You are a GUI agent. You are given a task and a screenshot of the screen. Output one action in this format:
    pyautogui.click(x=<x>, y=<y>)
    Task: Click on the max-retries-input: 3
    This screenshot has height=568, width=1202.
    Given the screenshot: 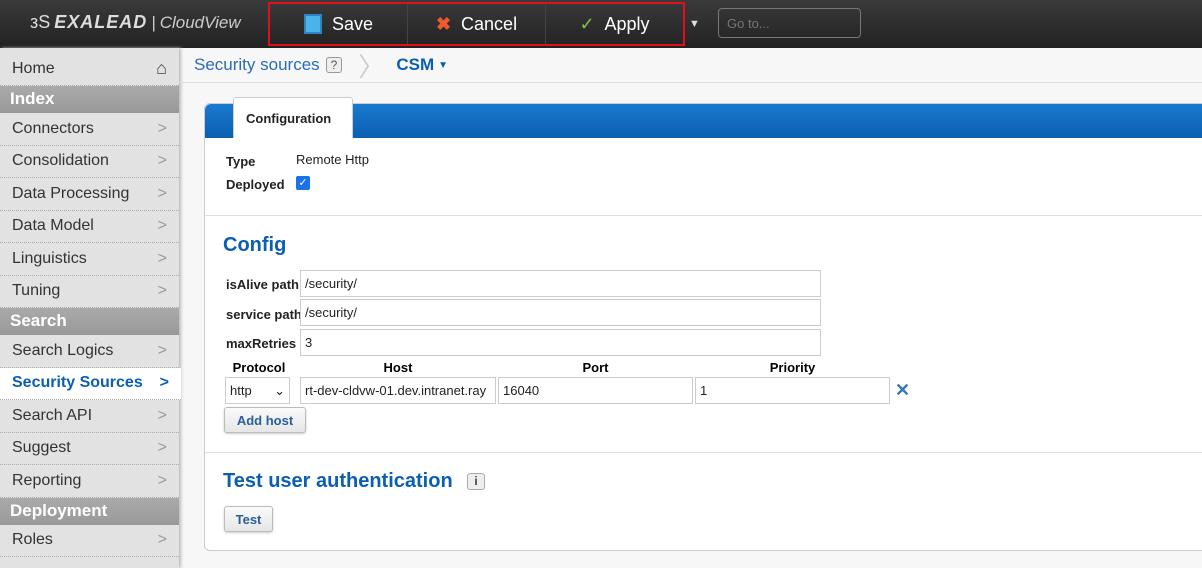 What is the action you would take?
    pyautogui.click(x=560, y=342)
    